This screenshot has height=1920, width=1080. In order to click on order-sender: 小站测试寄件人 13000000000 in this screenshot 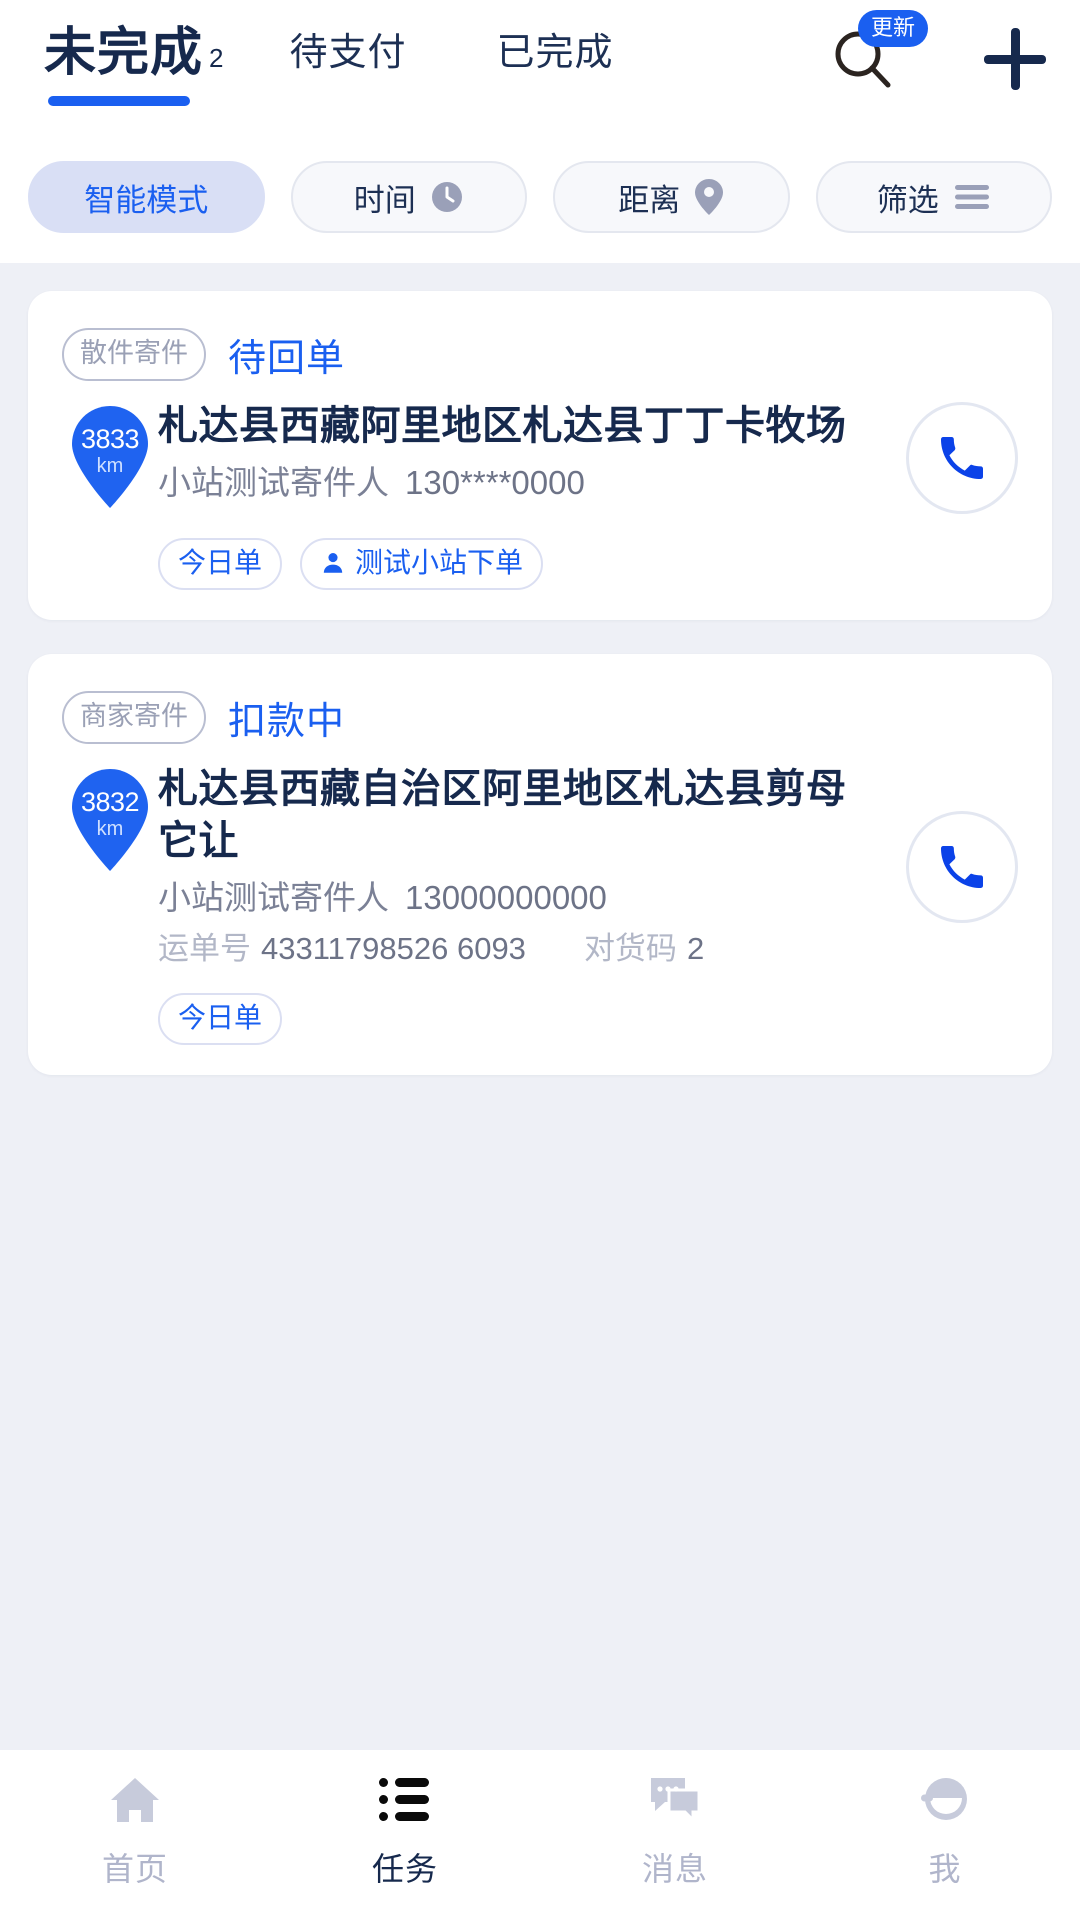, I will do `click(522, 898)`.